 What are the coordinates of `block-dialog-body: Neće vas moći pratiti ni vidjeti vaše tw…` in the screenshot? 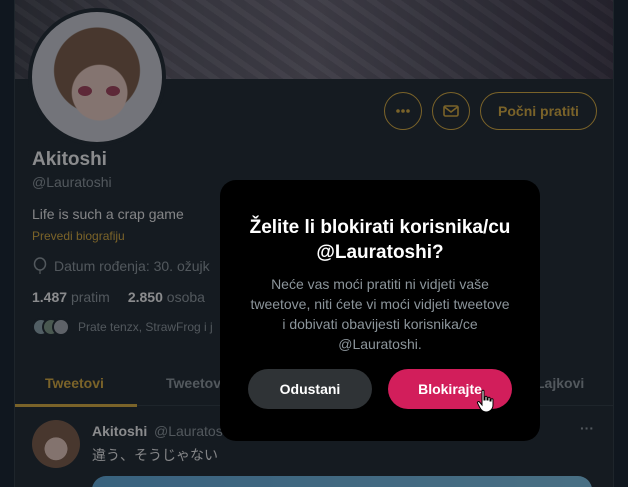 It's located at (380, 314).